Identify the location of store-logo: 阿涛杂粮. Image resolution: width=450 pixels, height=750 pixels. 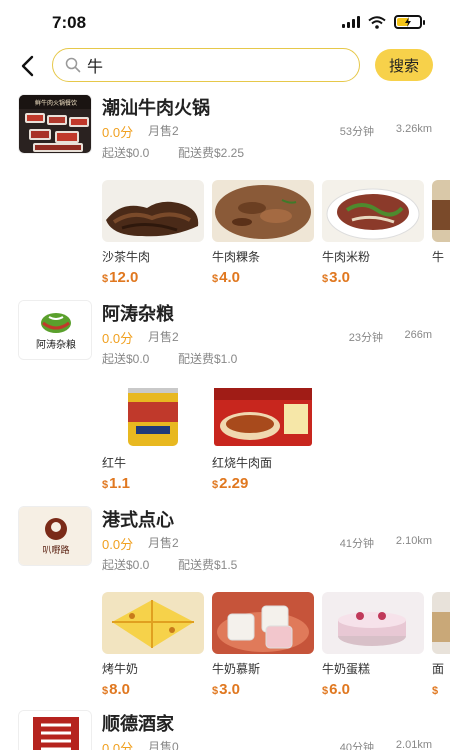
(55, 330).